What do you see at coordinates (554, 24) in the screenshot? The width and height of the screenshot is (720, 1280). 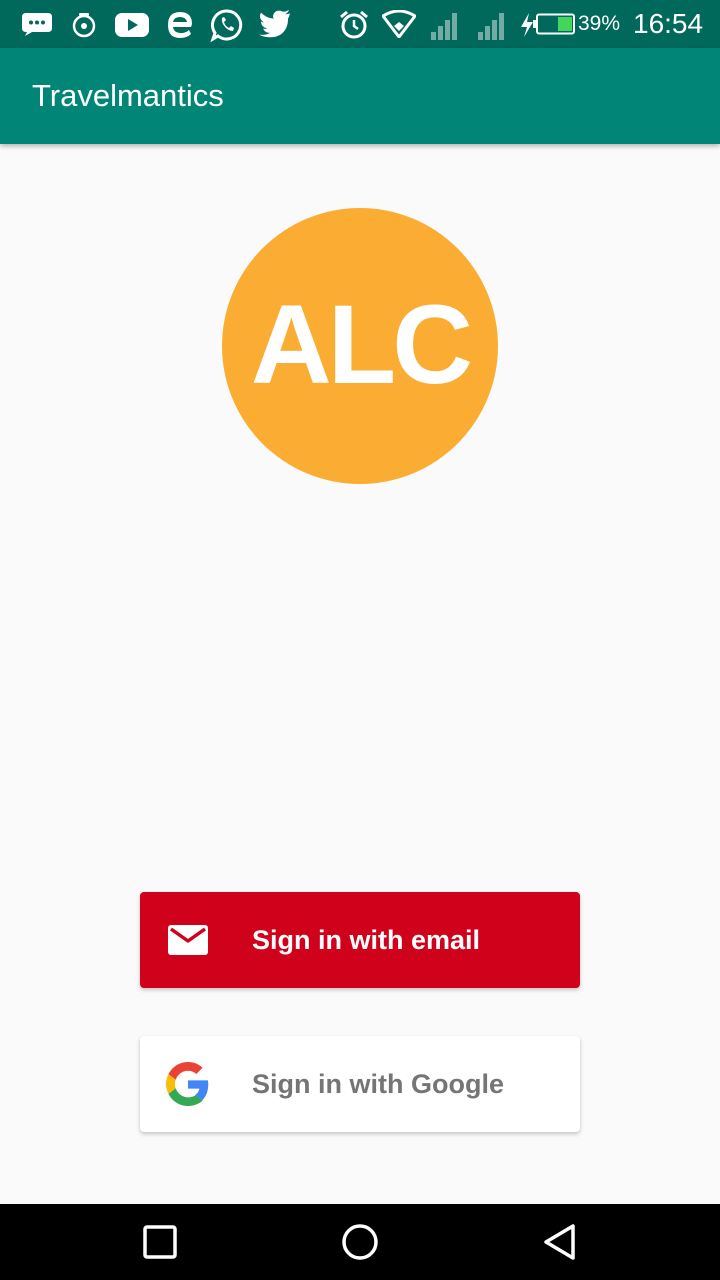 I see `battery-icon` at bounding box center [554, 24].